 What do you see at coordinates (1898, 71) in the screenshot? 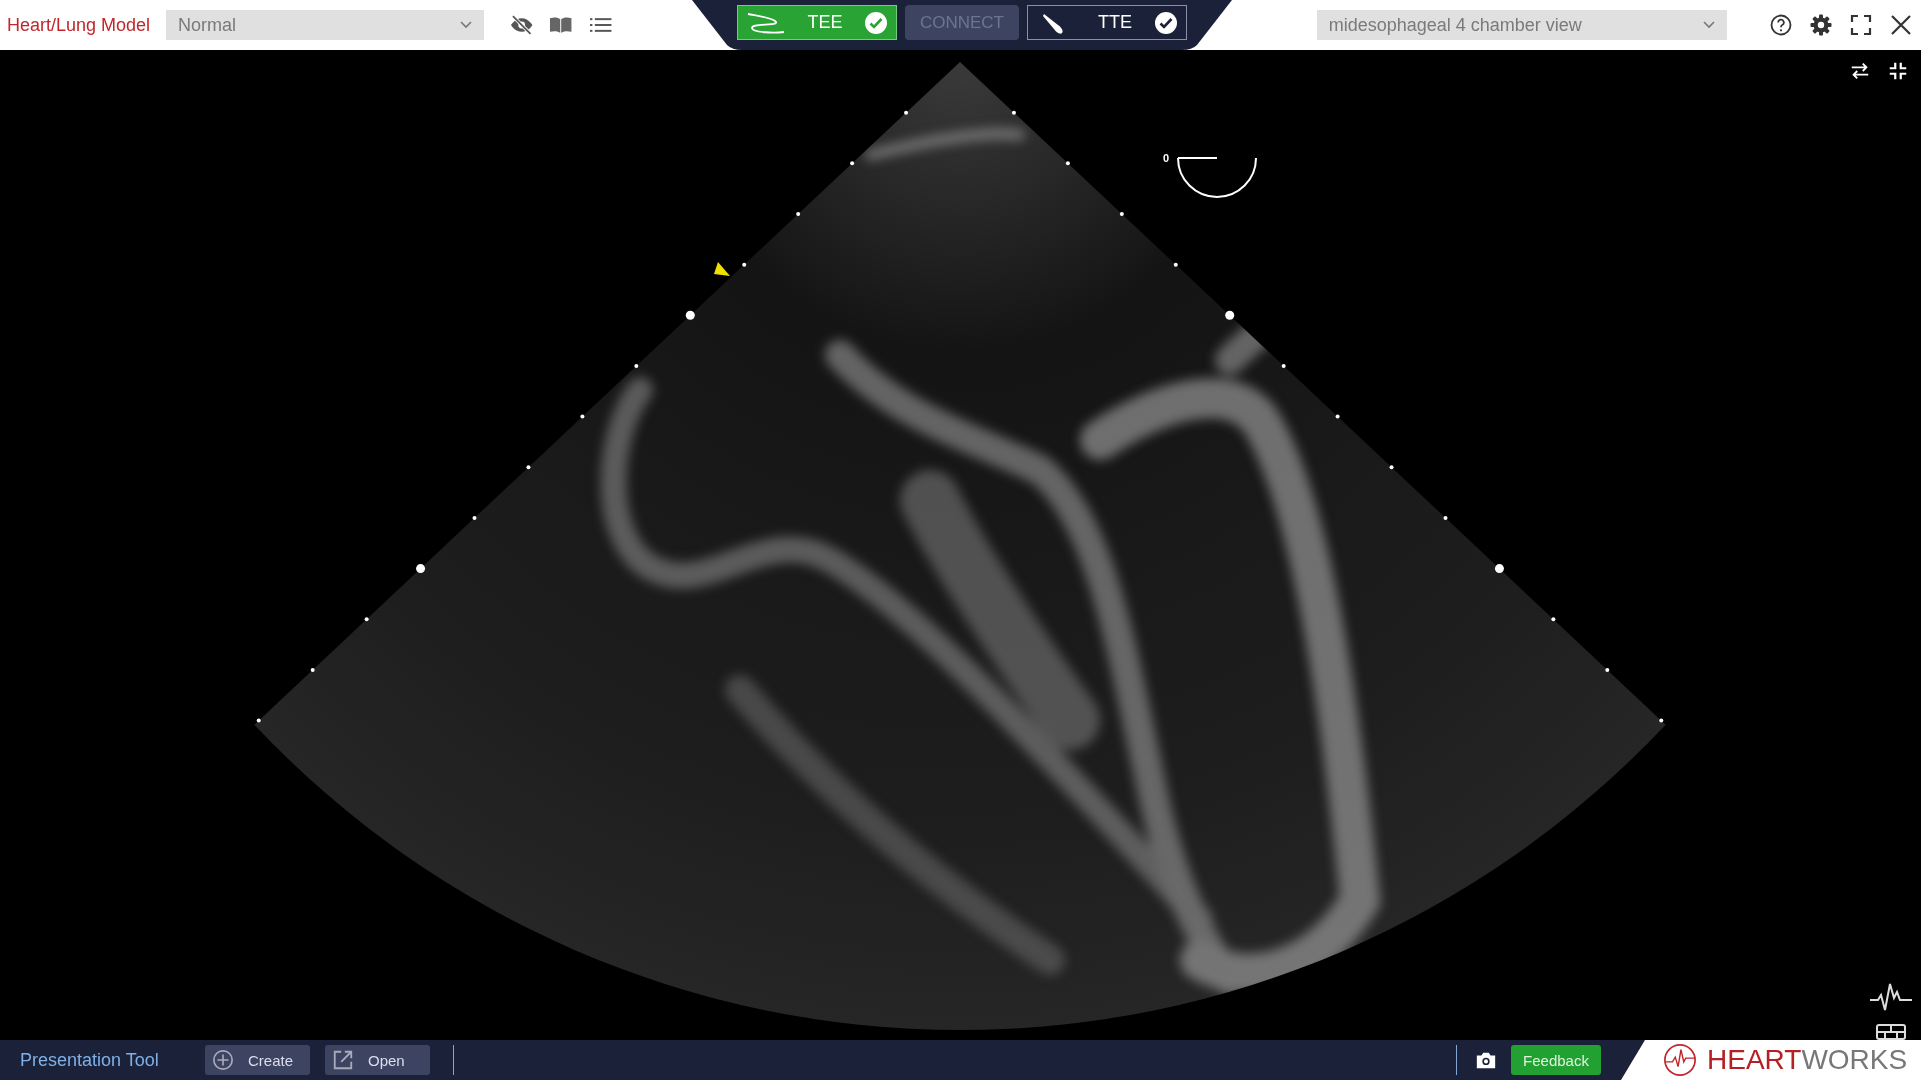
I see `exit-fullscreen-icon` at bounding box center [1898, 71].